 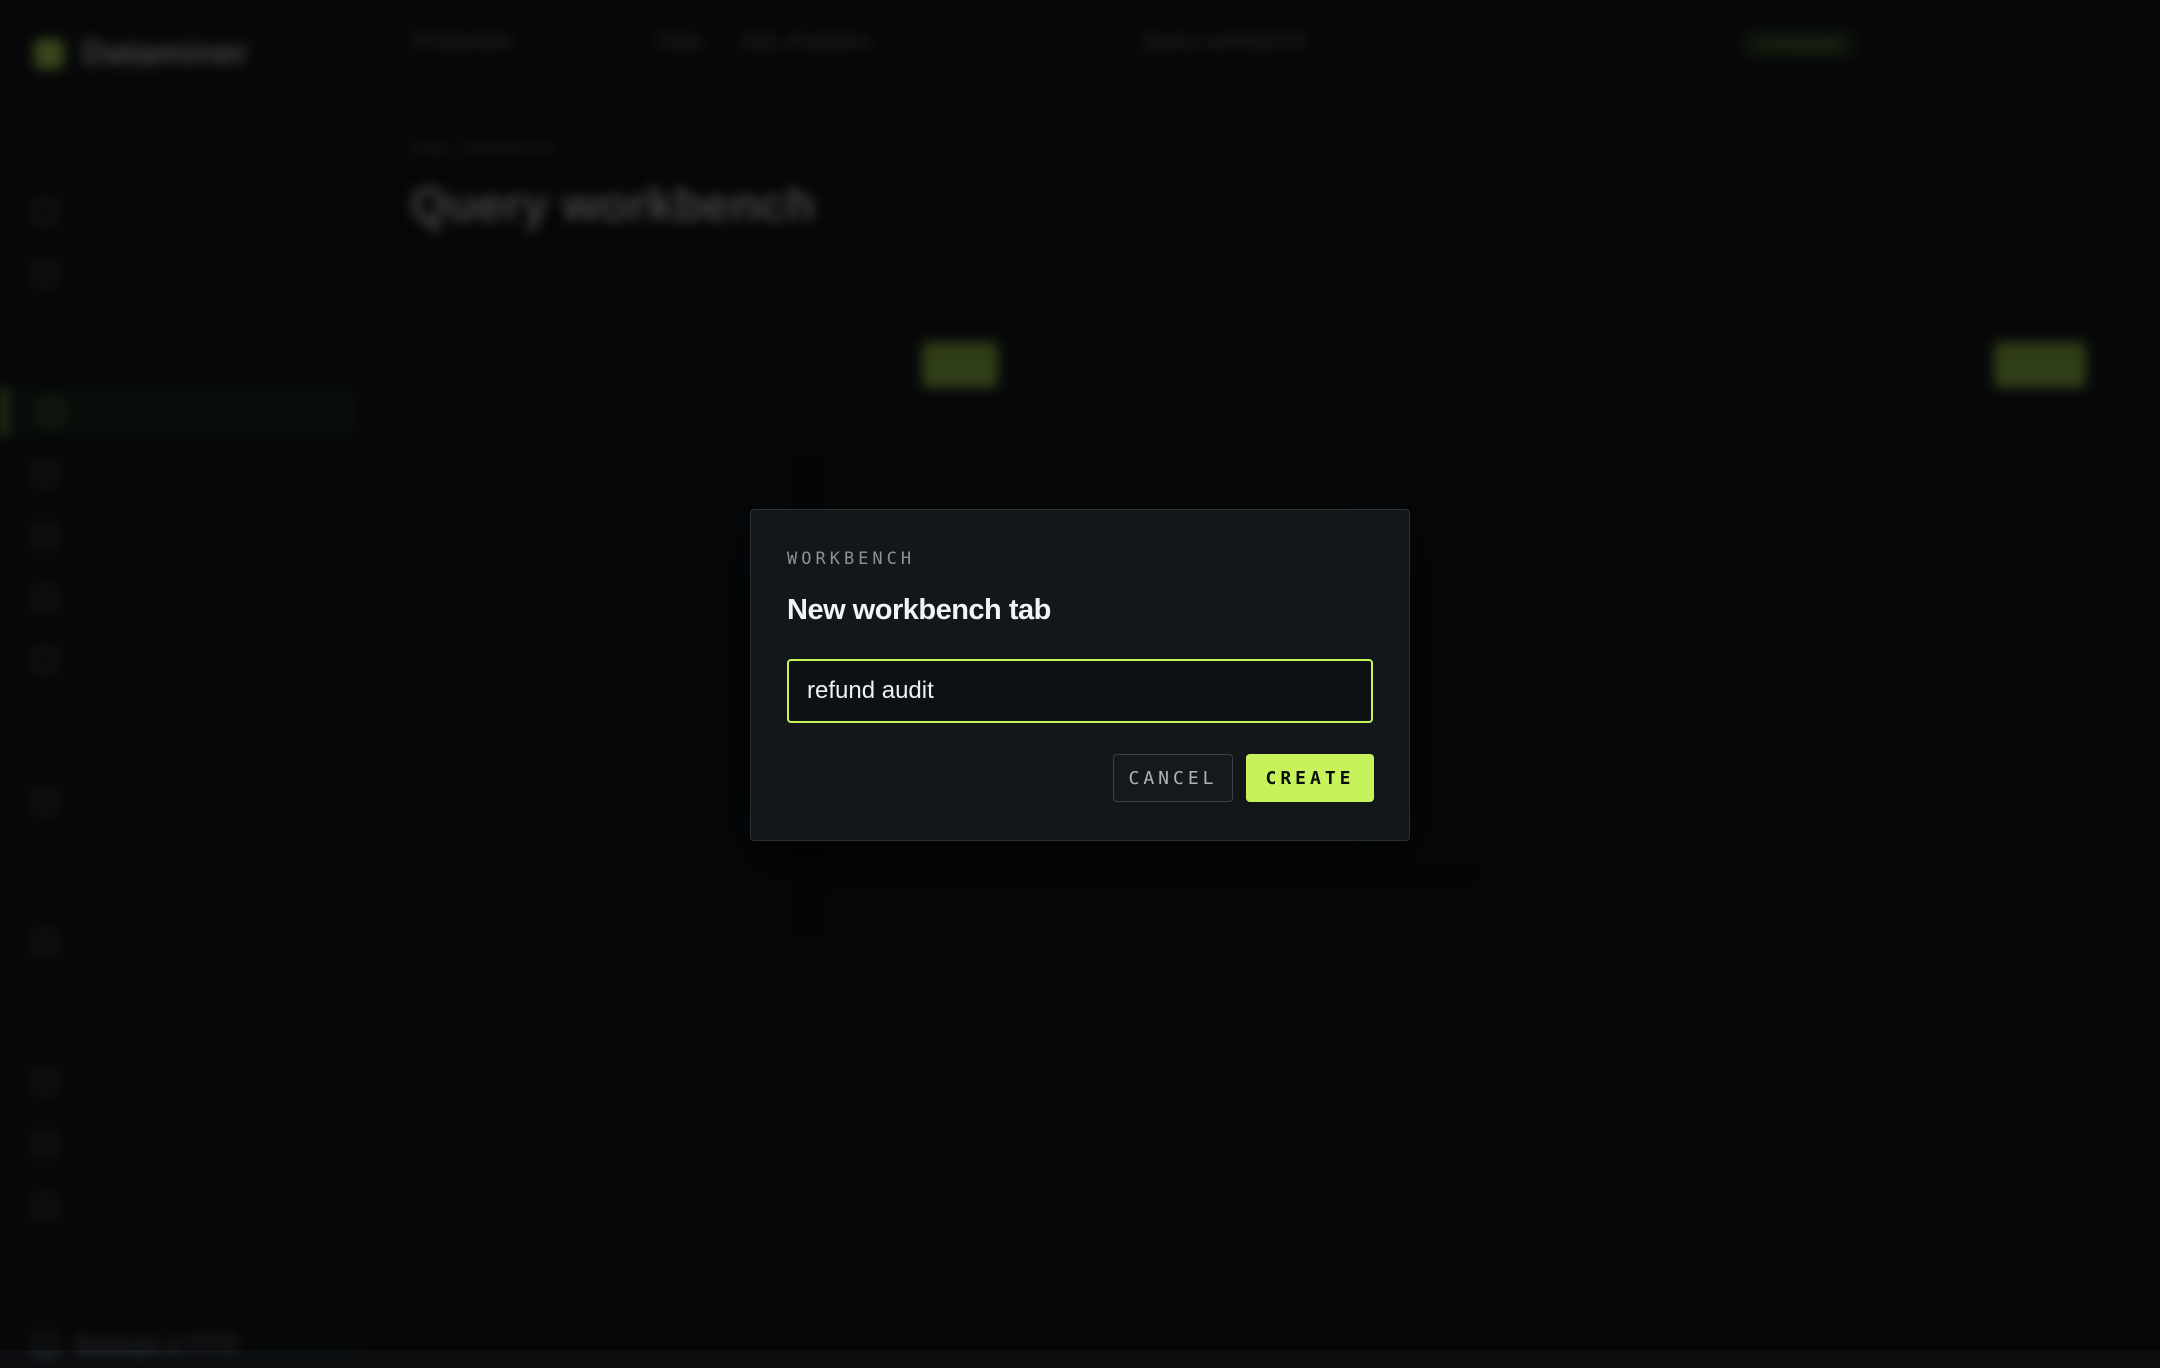 What do you see at coordinates (1310, 778) in the screenshot?
I see `create-button: CREATE` at bounding box center [1310, 778].